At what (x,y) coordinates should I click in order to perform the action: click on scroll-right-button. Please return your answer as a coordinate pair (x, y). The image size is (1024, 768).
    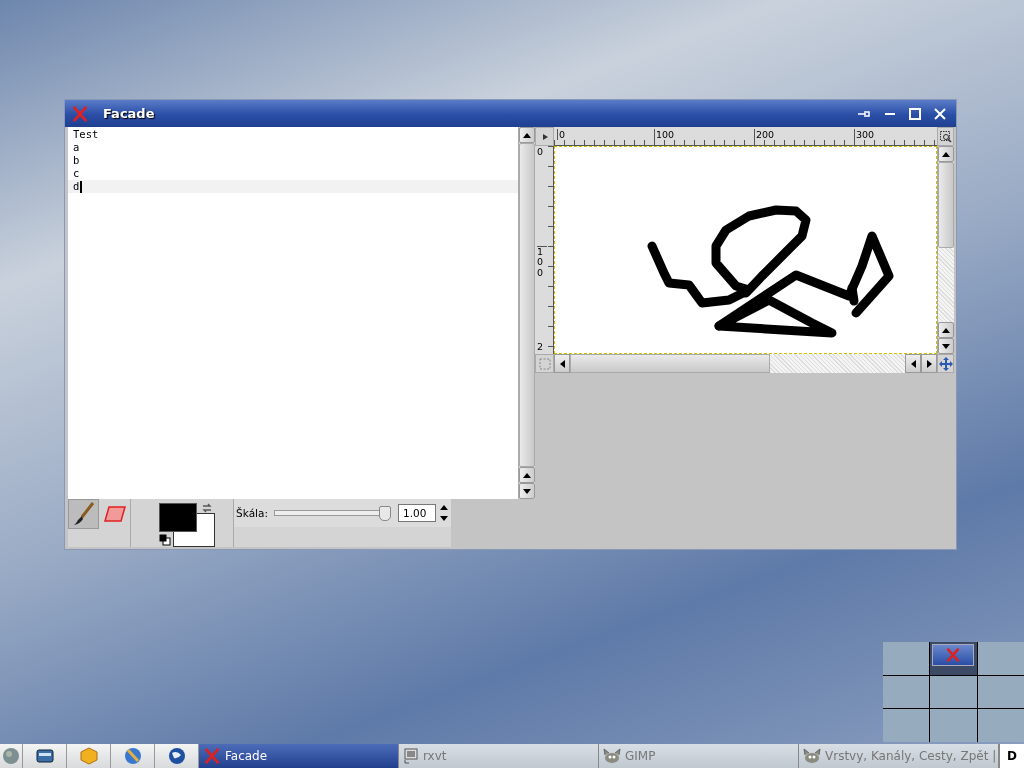
    Looking at the image, I should click on (929, 363).